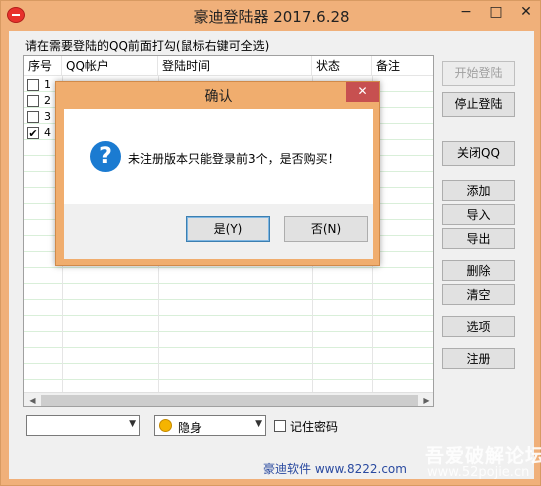  Describe the element at coordinates (280, 426) in the screenshot. I see `remember-password-checkbox` at that location.